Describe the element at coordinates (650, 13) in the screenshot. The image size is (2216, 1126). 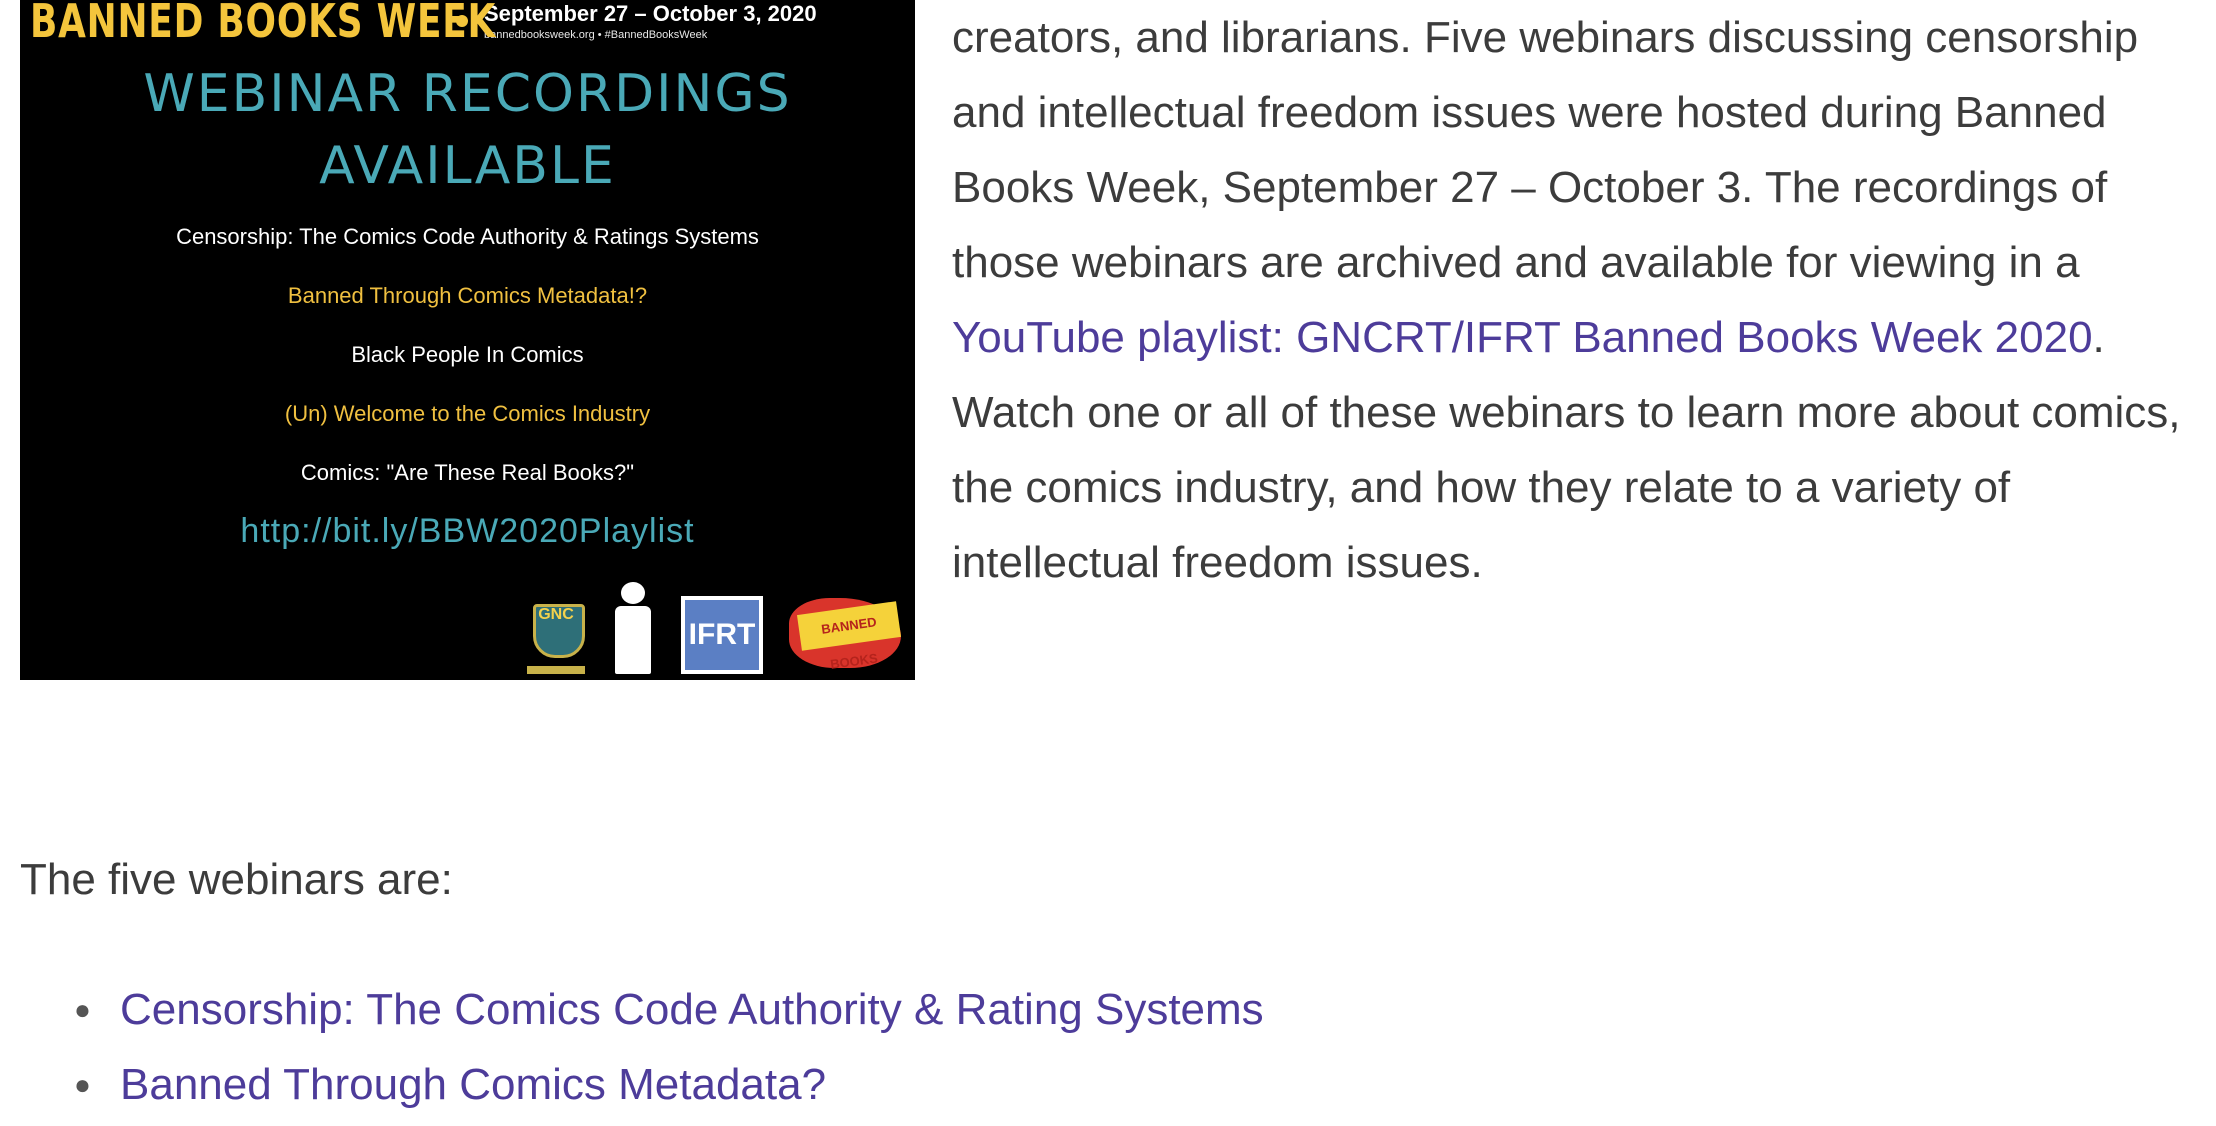
I see `poster-date-range: September 27 – October 3, 2020` at that location.